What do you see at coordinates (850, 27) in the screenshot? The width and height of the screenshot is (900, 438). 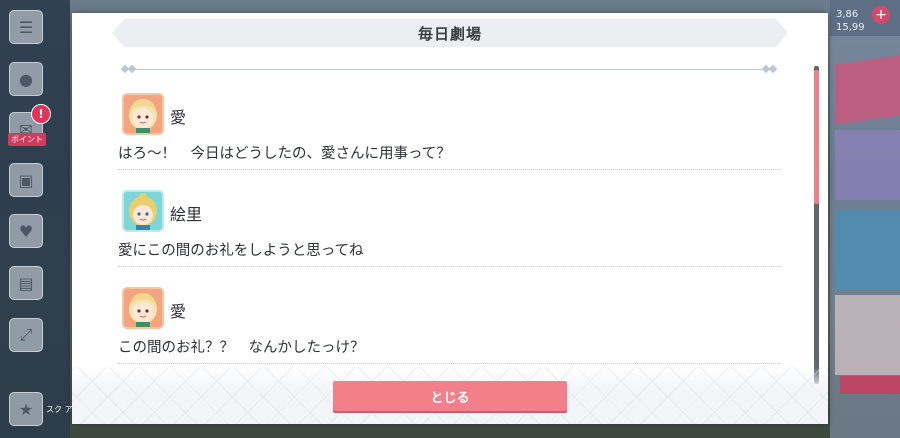 I see `currency-value-2: 15,99` at bounding box center [850, 27].